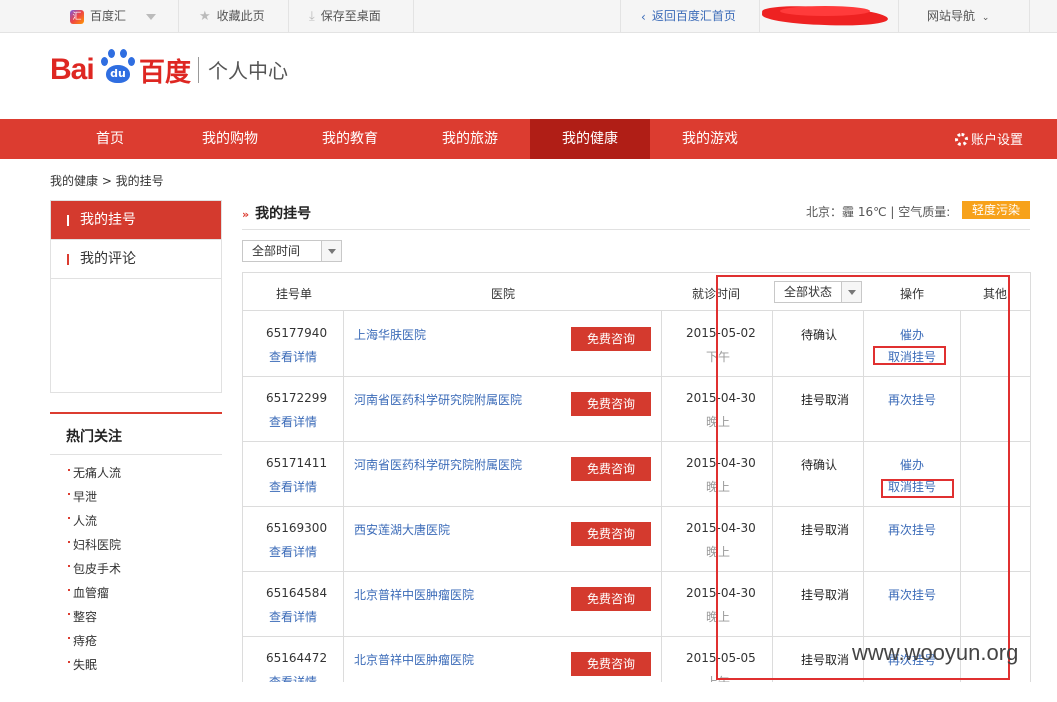  Describe the element at coordinates (643, 16) in the screenshot. I see `chevron-left-icon: ‹` at that location.